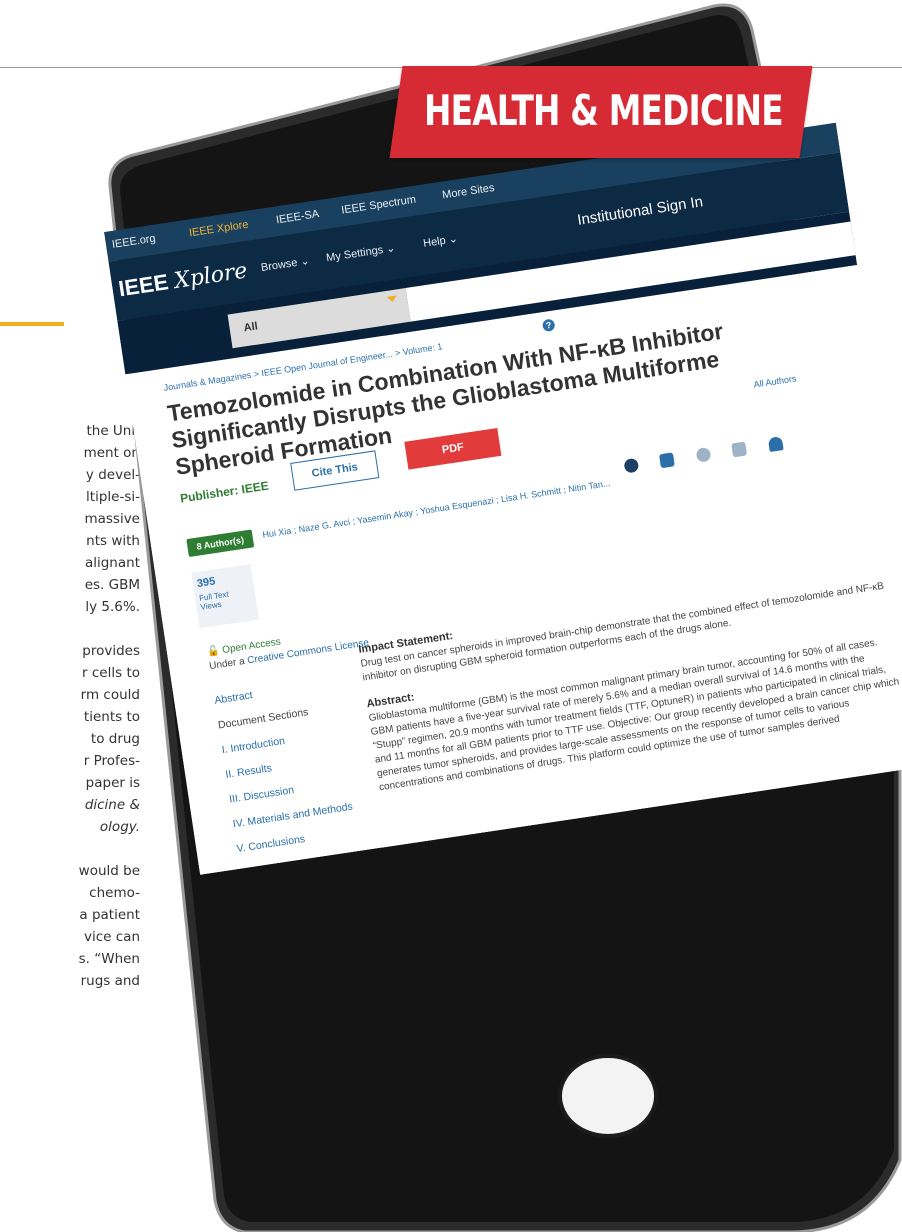 The height and width of the screenshot is (1232, 902). I want to click on my-settings-menu: My Settings ⌄, so click(360, 252).